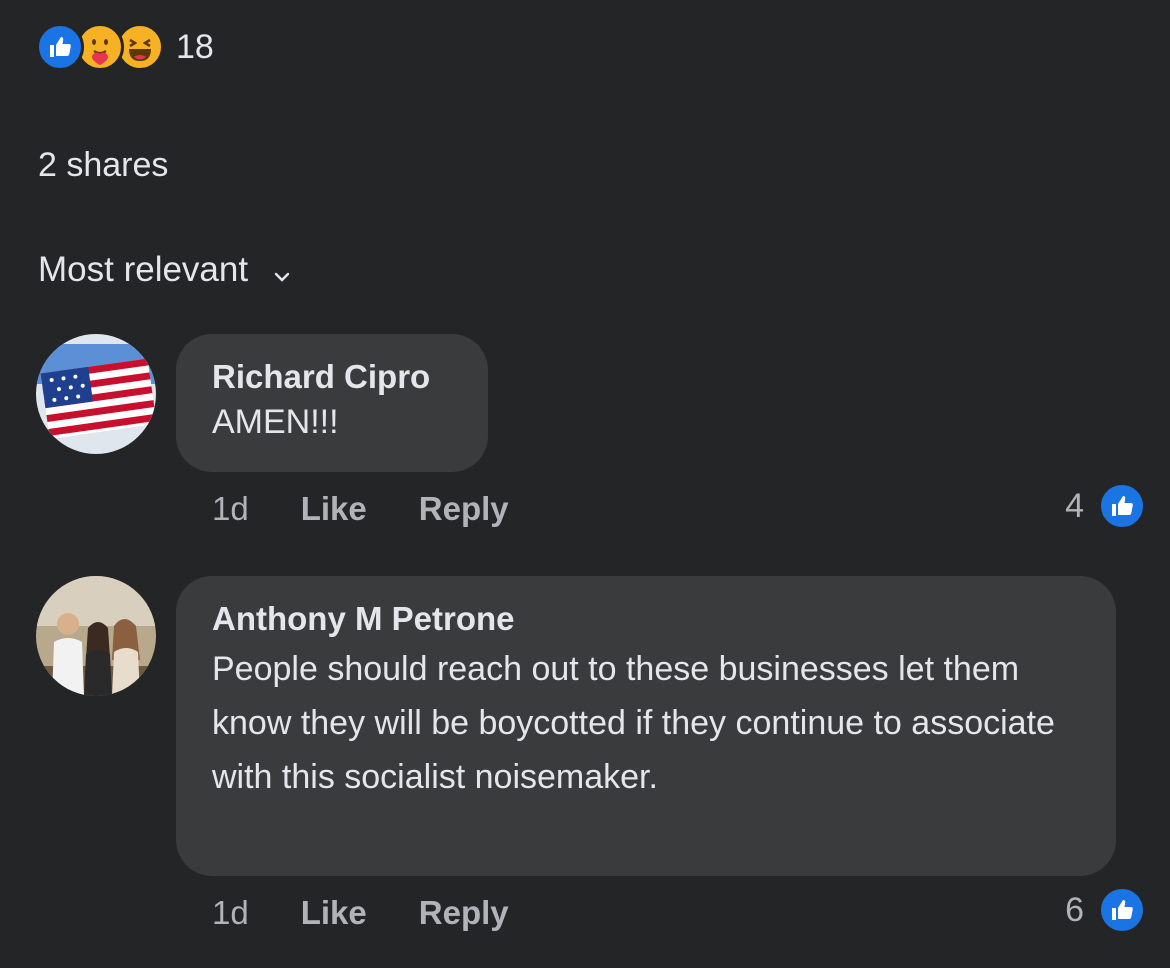 This screenshot has width=1170, height=968. Describe the element at coordinates (332, 377) in the screenshot. I see `comment-author: Richard Cipro` at that location.